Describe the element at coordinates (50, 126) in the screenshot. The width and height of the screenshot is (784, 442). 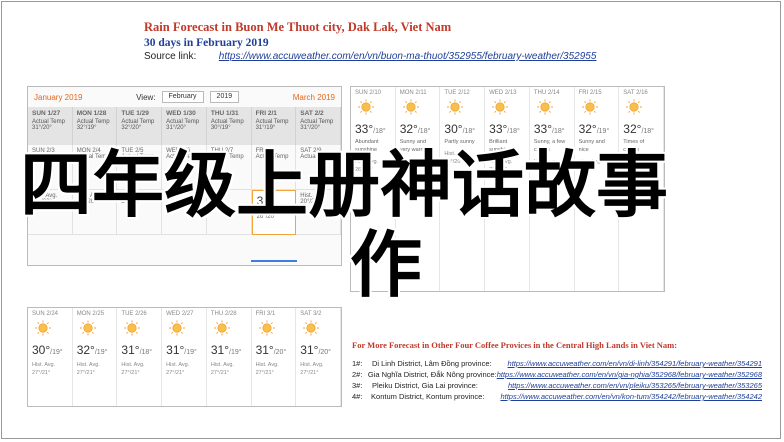
I see `calendar-head-cell: SUN 1/27 Actual Temp 31°/20°` at that location.